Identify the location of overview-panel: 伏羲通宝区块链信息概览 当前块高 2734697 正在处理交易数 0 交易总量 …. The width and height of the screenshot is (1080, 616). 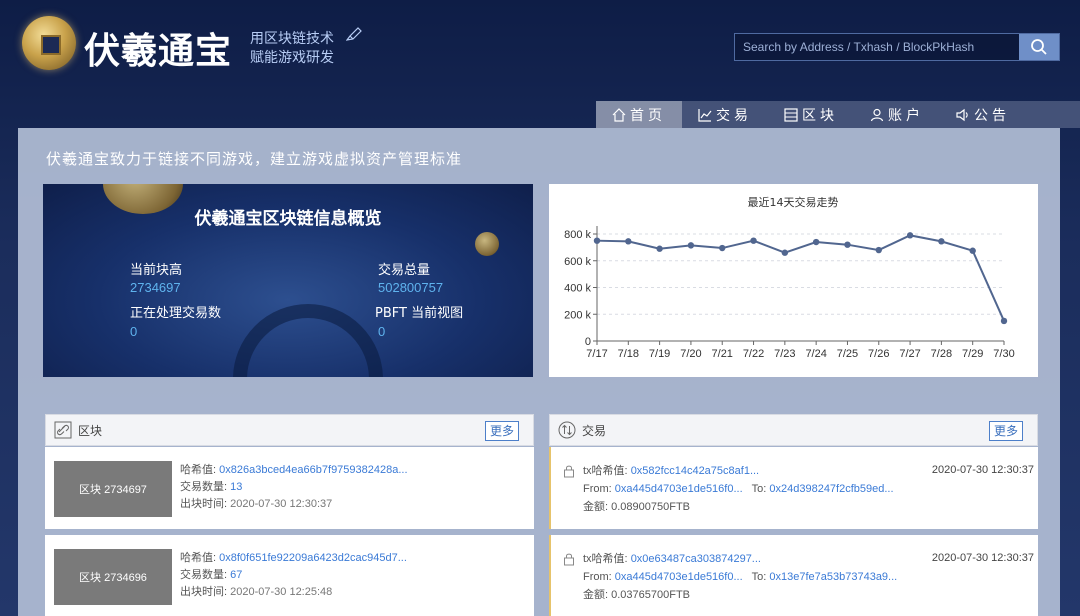
(288, 280).